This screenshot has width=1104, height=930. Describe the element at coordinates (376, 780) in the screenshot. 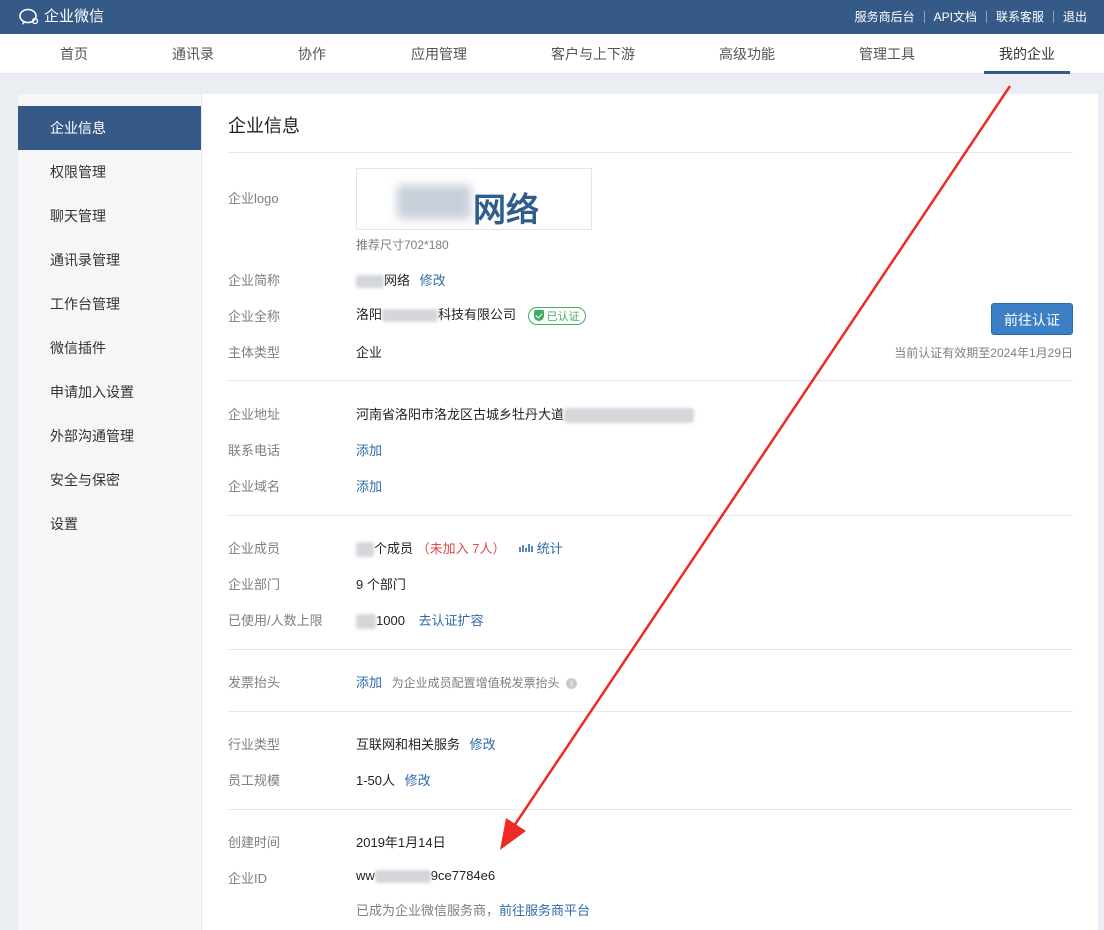

I see `scale-text: 1-50人` at that location.